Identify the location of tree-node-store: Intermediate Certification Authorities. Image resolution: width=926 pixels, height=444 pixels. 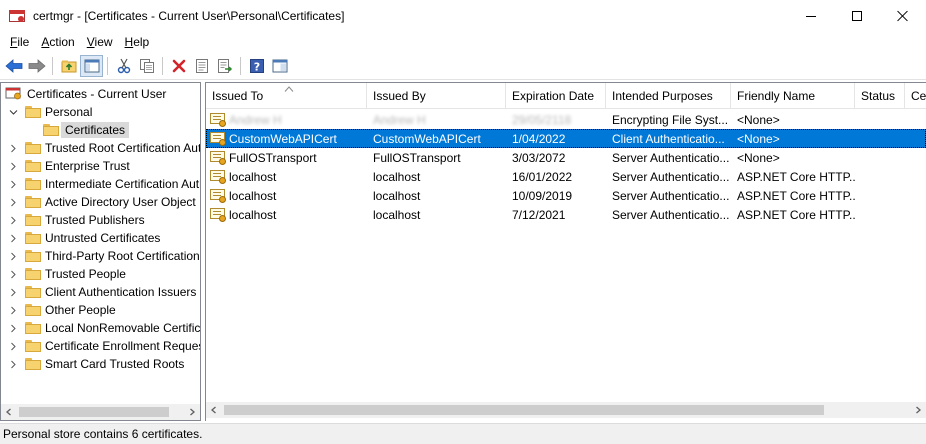
(103, 184).